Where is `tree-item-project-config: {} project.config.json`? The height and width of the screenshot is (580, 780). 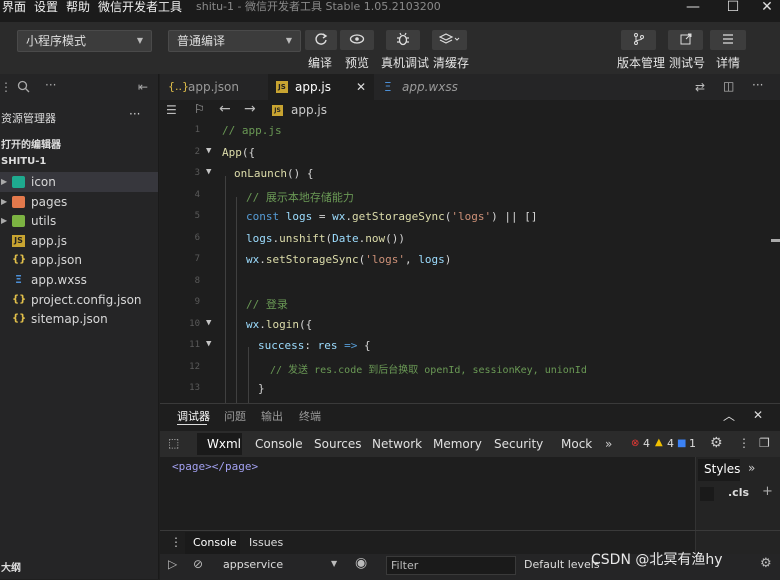
tree-item-project-config: {} project.config.json is located at coordinates (79, 300).